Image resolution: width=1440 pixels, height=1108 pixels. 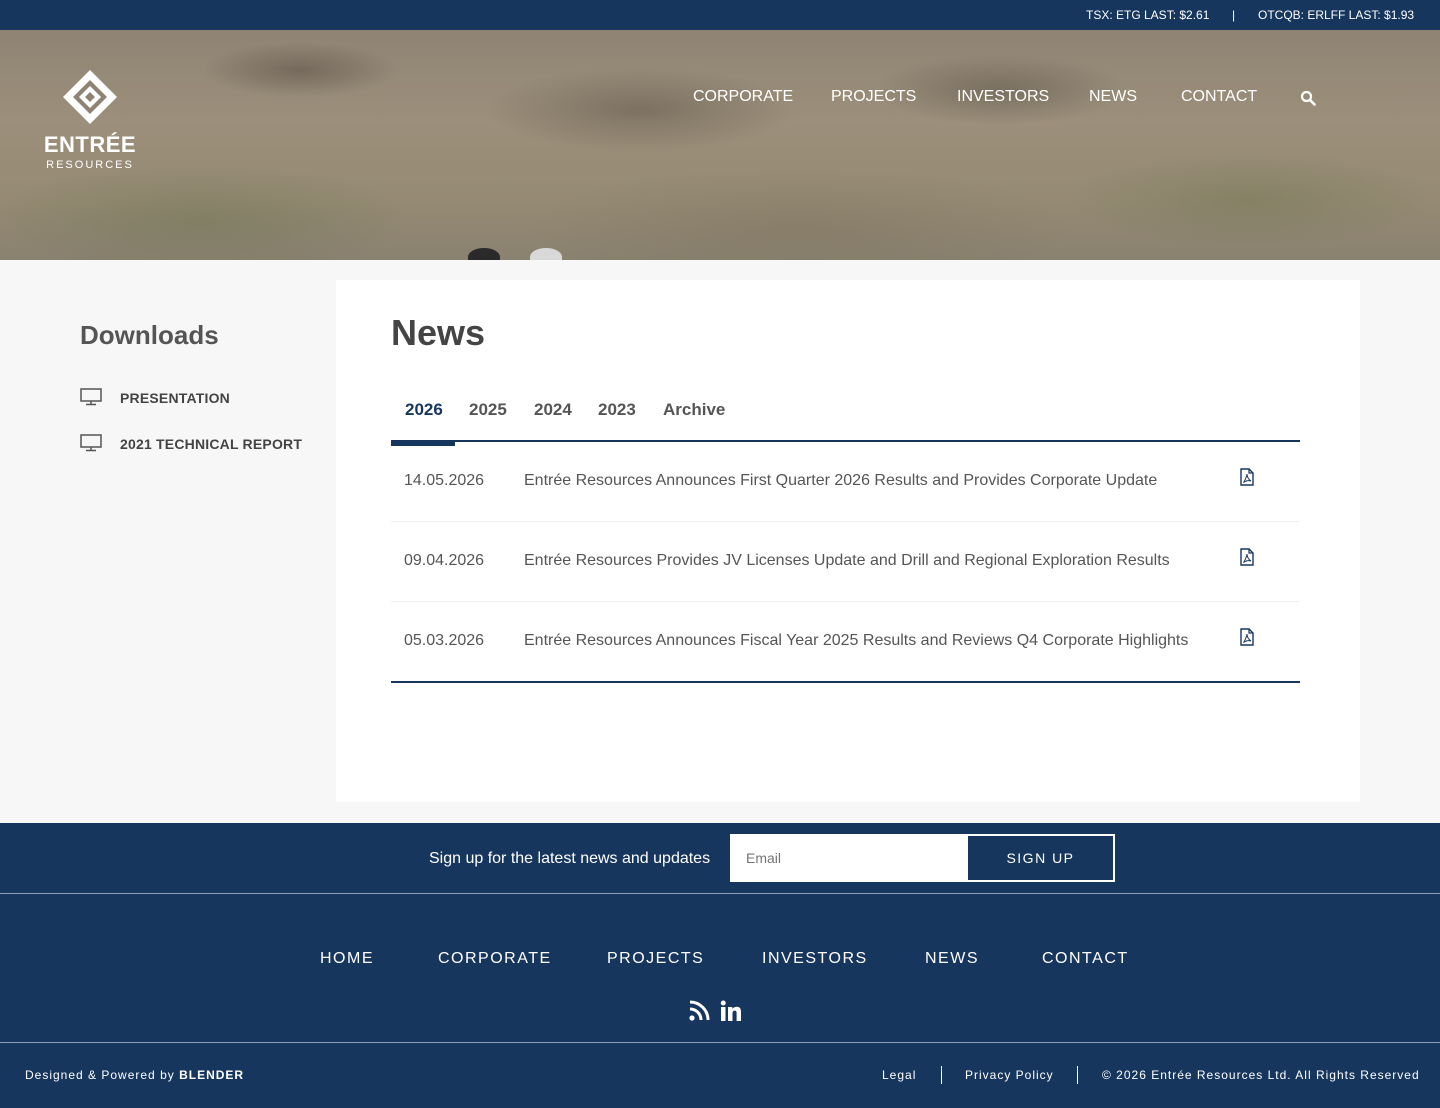 What do you see at coordinates (444, 640) in the screenshot?
I see `news-date: 05.03.2026` at bounding box center [444, 640].